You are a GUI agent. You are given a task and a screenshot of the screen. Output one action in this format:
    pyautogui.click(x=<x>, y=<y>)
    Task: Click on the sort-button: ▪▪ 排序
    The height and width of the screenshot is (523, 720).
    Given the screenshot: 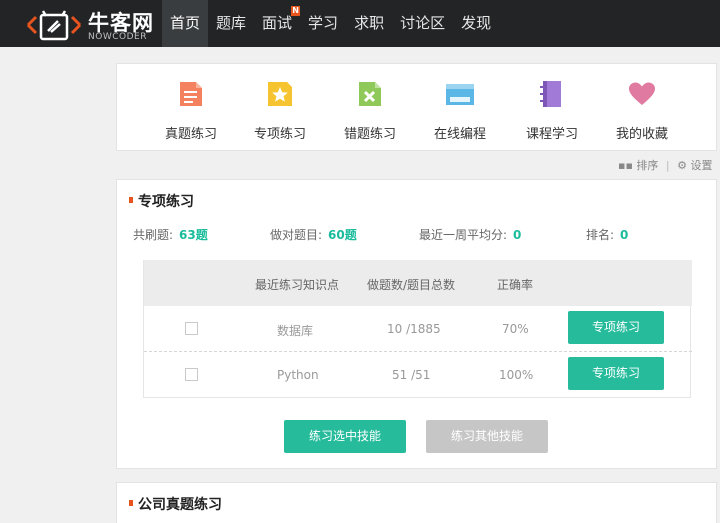 What is the action you would take?
    pyautogui.click(x=638, y=165)
    